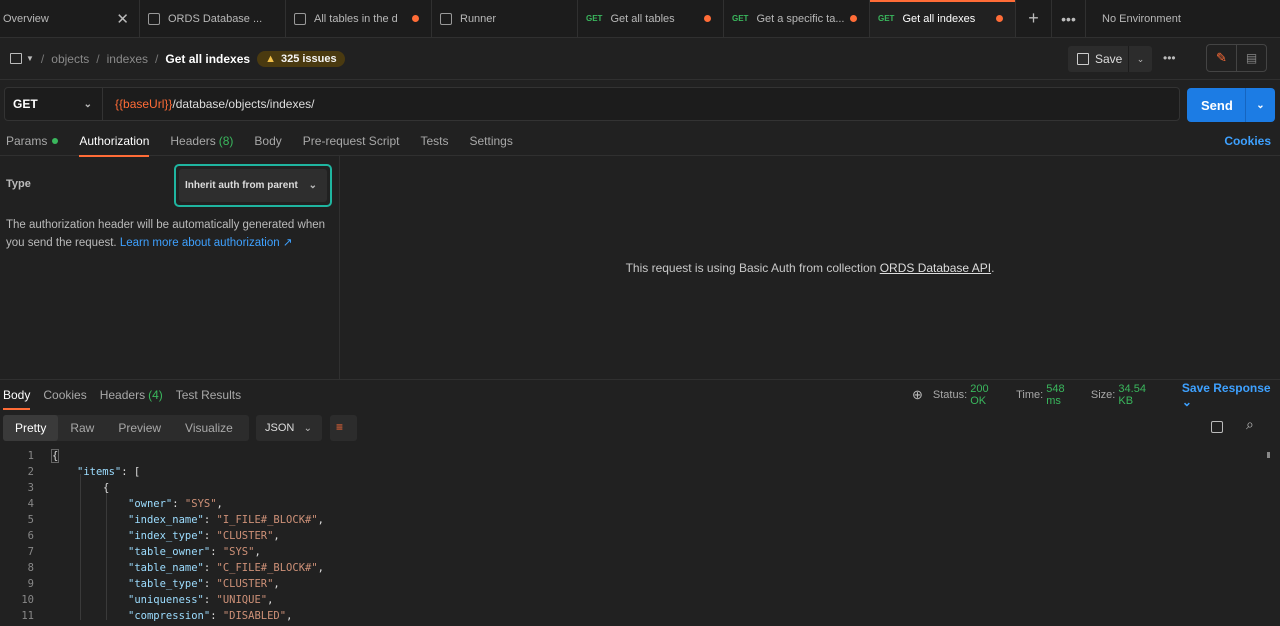 The height and width of the screenshot is (626, 1280). I want to click on send-dropdown-chevron-icon: ⌄, so click(1260, 105).